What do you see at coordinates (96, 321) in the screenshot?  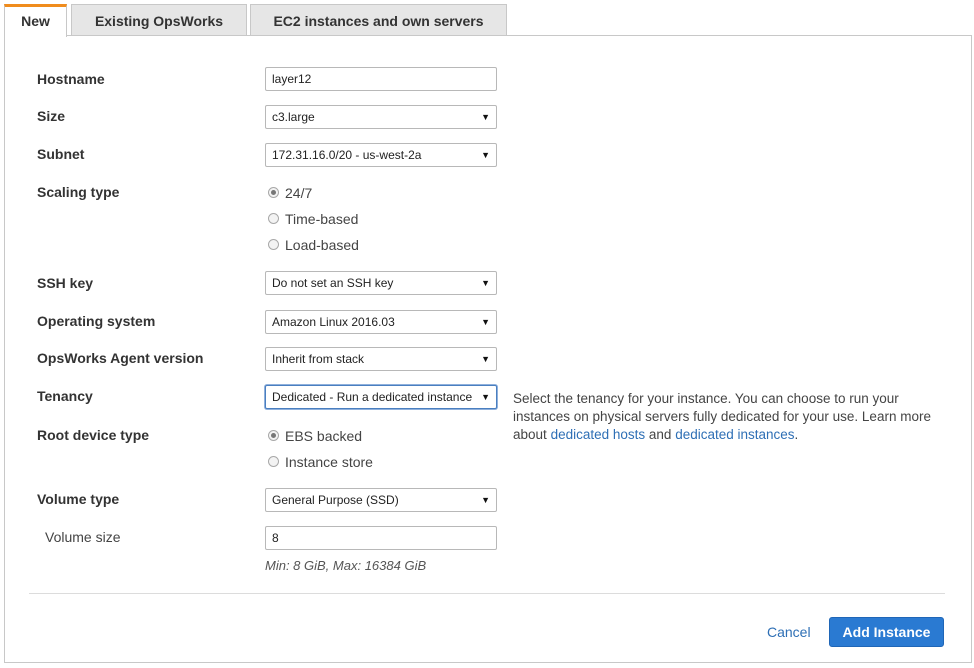 I see `operating-system-label: Operating system` at bounding box center [96, 321].